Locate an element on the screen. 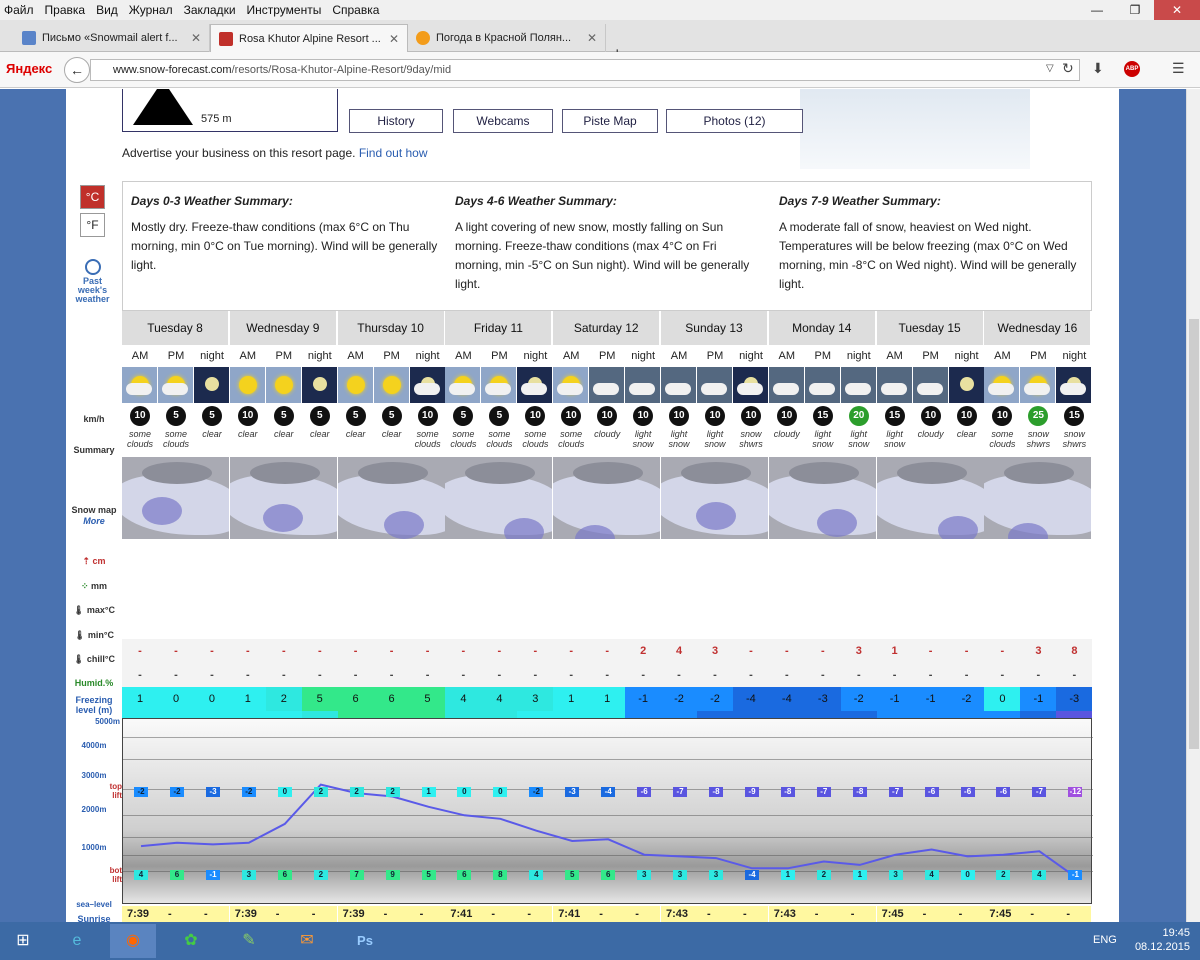 This screenshot has height=960, width=1200. value-max_c: -1 is located at coordinates (930, 699).